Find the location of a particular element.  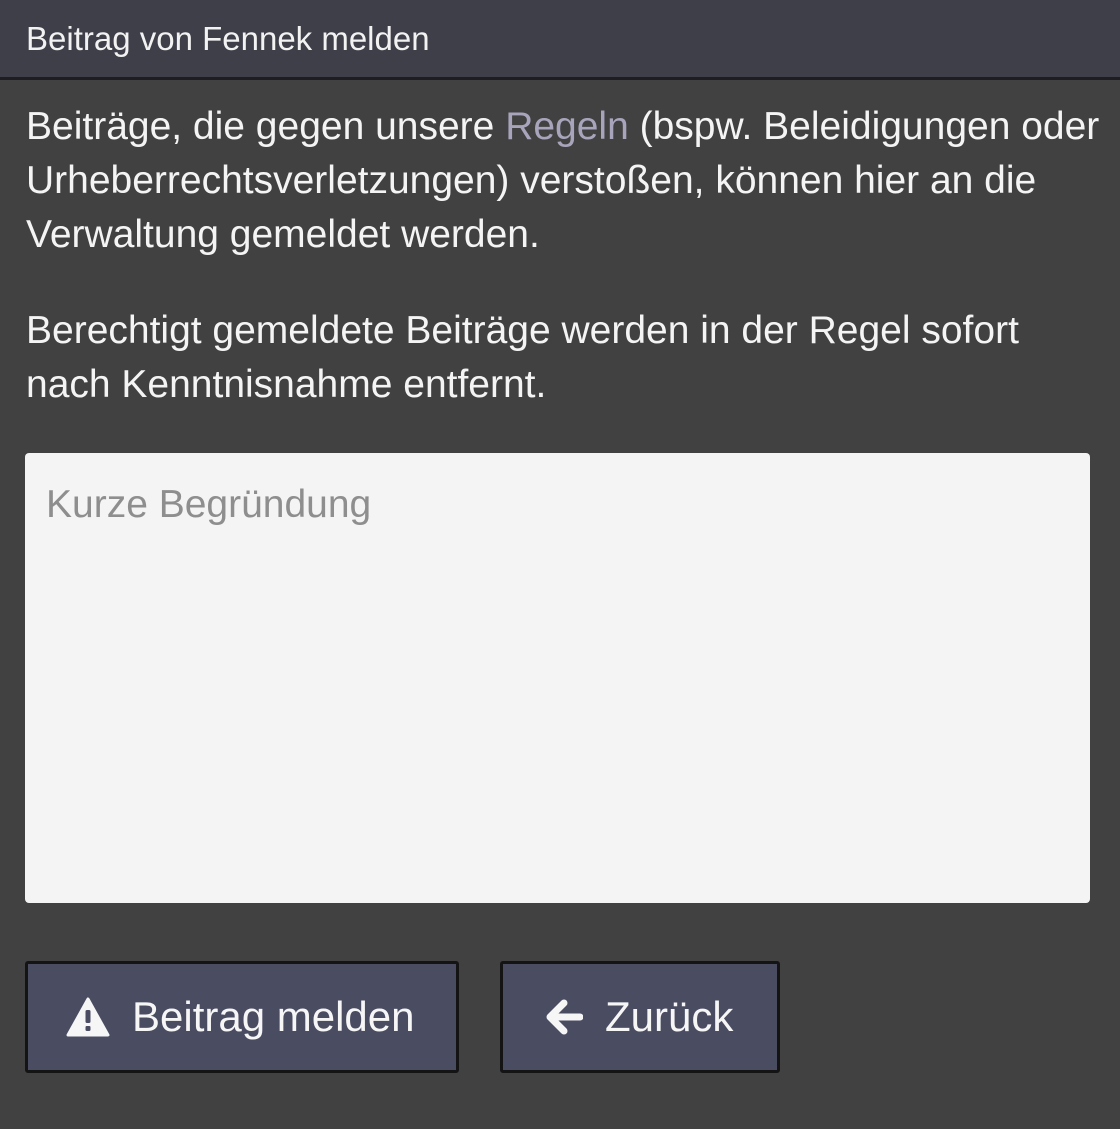

back-button: Zurück is located at coordinates (640, 1017).